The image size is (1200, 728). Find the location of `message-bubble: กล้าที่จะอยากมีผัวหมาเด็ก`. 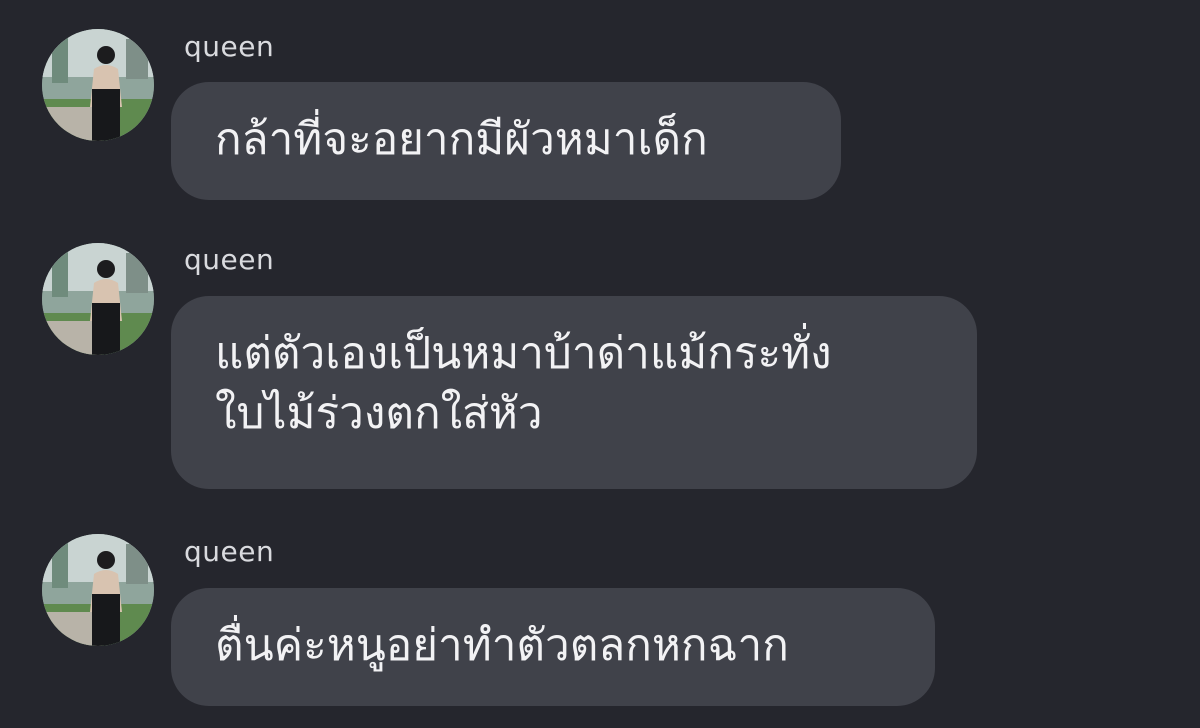

message-bubble: กล้าที่จะอยากมีผัวหมาเด็ก is located at coordinates (506, 141).